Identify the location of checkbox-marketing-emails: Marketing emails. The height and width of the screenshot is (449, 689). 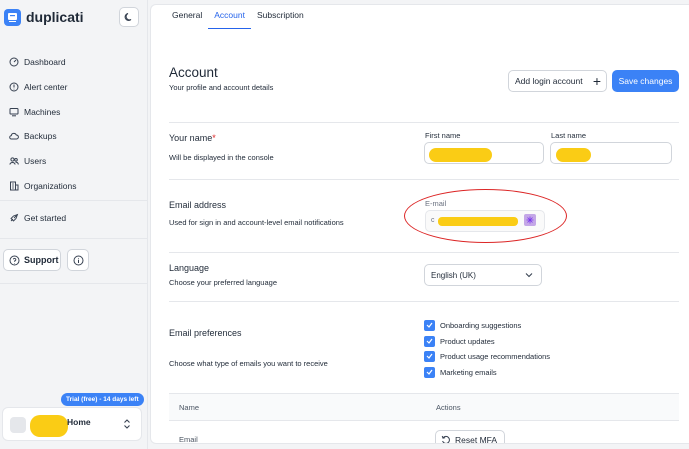
(460, 372).